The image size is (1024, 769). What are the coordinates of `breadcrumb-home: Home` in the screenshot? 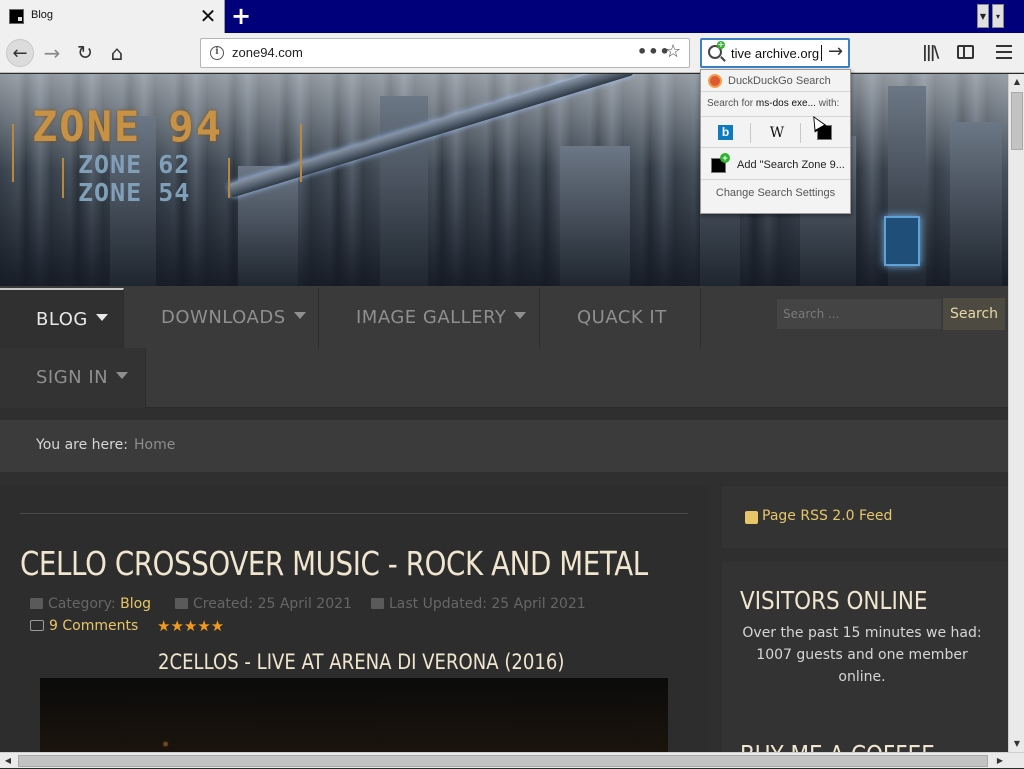 It's located at (155, 445).